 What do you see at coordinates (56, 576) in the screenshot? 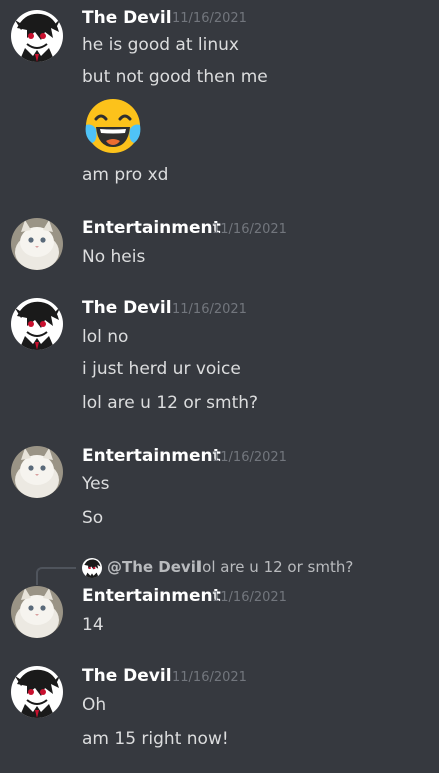
I see `reply-connector-line` at bounding box center [56, 576].